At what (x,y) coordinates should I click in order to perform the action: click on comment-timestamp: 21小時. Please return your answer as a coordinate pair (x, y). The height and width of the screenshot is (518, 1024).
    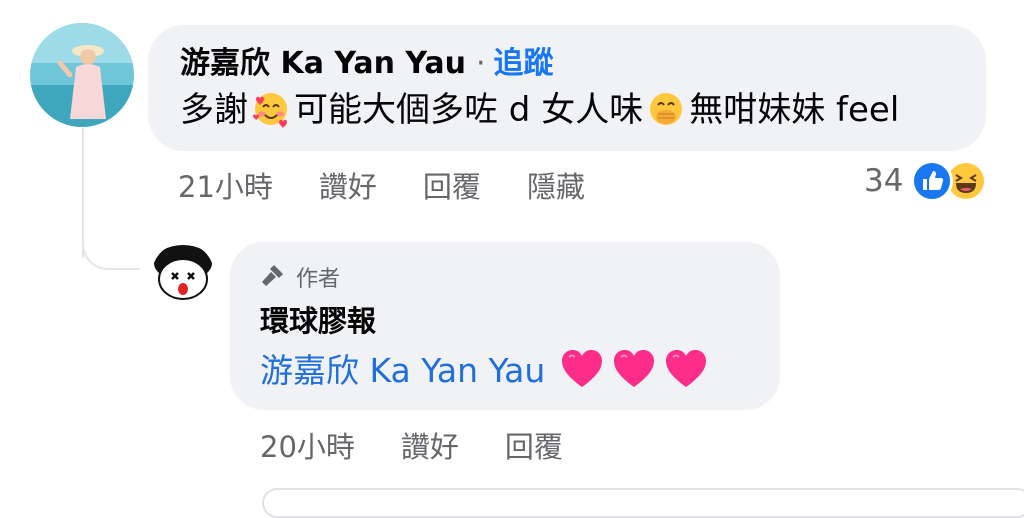
    Looking at the image, I should click on (225, 185).